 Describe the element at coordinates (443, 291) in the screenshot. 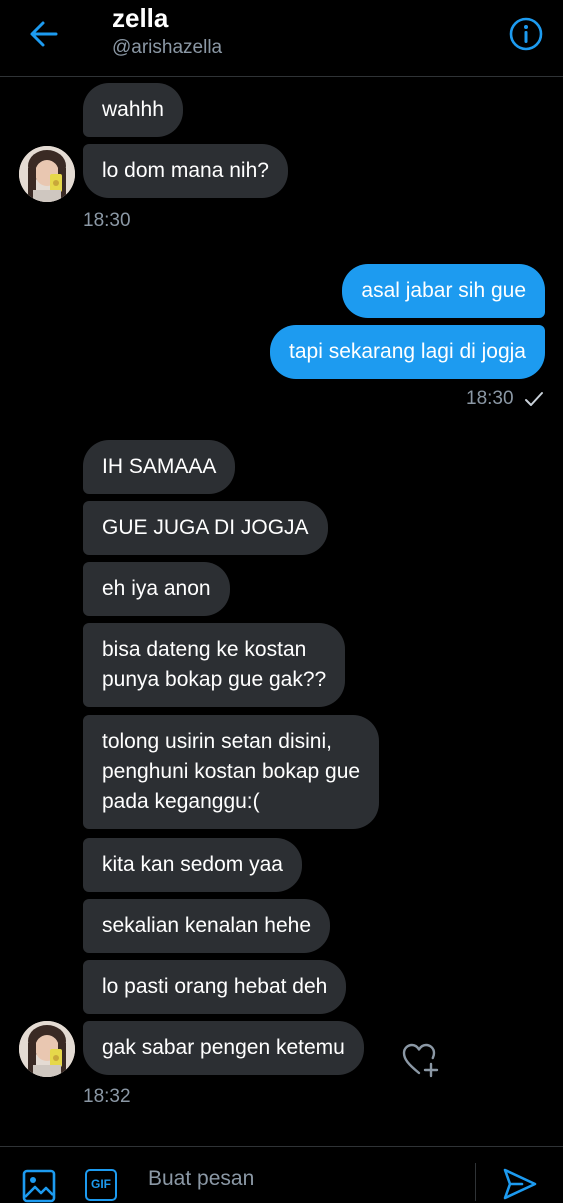

I see `message-bubble-outgoing: asal jabar sih gue` at that location.